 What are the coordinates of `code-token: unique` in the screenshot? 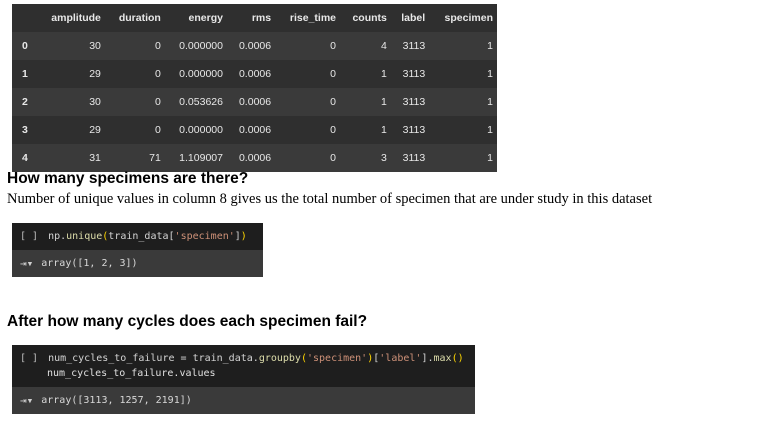 It's located at (84, 236).